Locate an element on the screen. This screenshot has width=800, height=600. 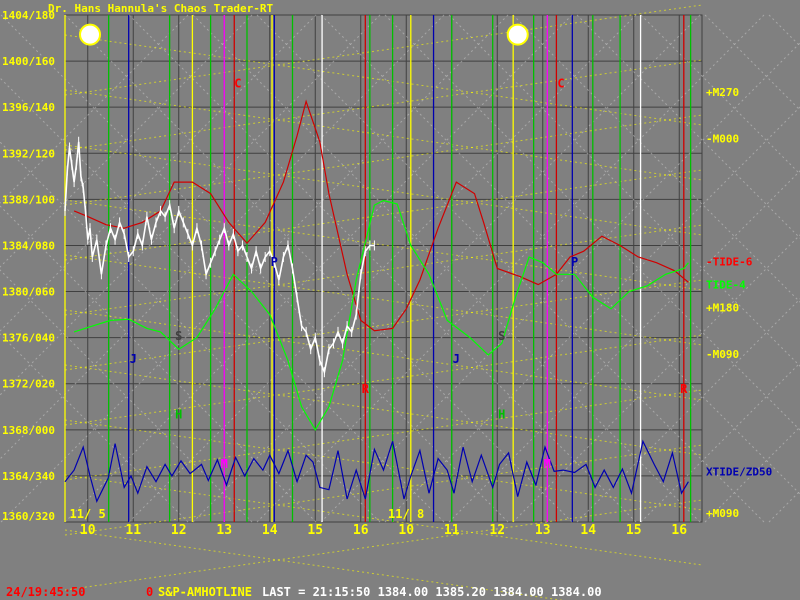
y-tick-label: 1376/040 is located at coordinates (28, 338).